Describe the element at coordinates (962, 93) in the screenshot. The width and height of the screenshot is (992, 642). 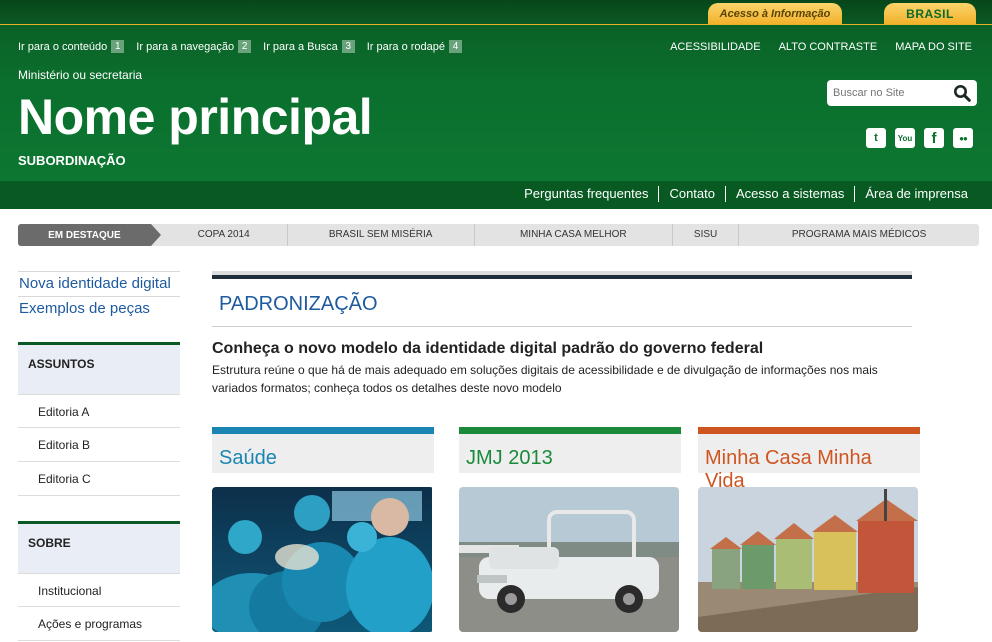
I see `search-icon` at that location.